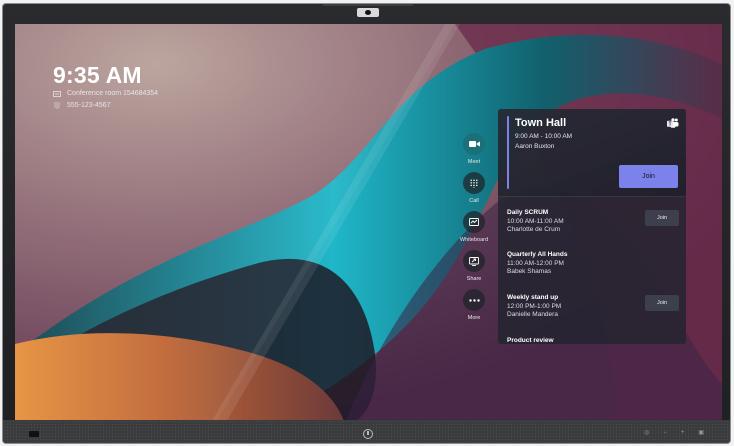  What do you see at coordinates (474, 279) in the screenshot?
I see `share-label: Share` at bounding box center [474, 279].